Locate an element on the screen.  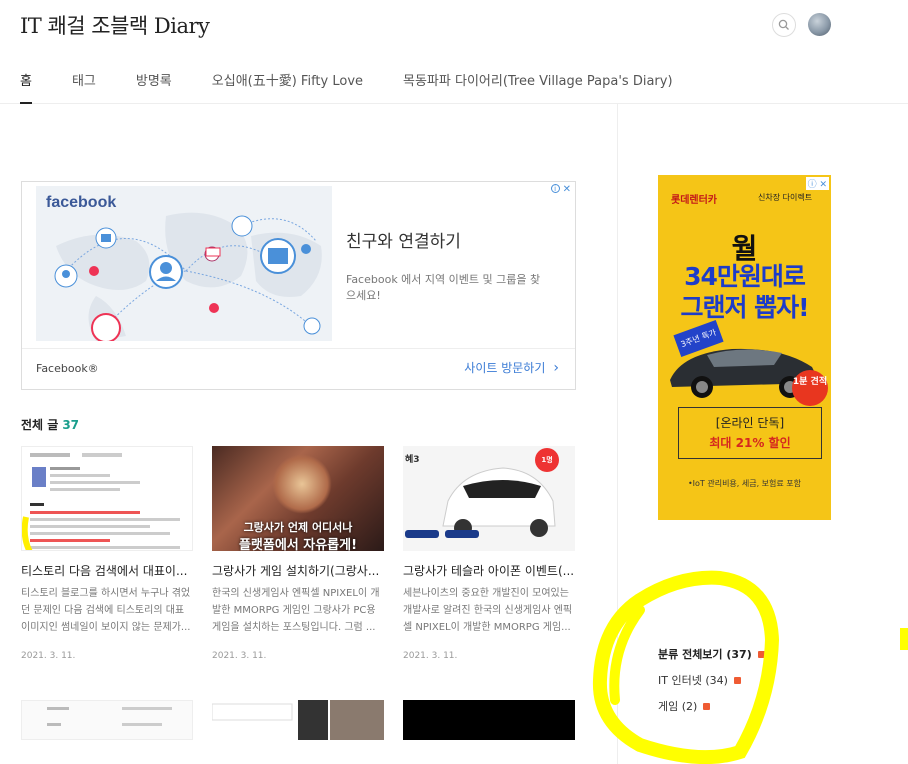
ad-footnote: •IoT 관리비용, 세금, 보험료 포함 is located at coordinates (744, 483).